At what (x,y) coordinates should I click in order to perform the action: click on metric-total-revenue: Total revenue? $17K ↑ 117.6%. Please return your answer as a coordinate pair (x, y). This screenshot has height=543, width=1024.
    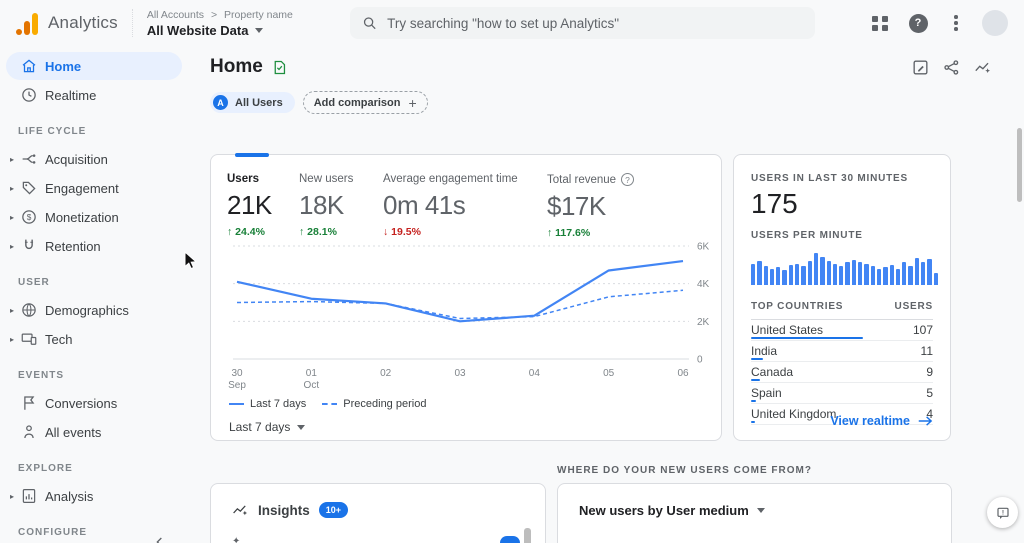
    Looking at the image, I should click on (607, 206).